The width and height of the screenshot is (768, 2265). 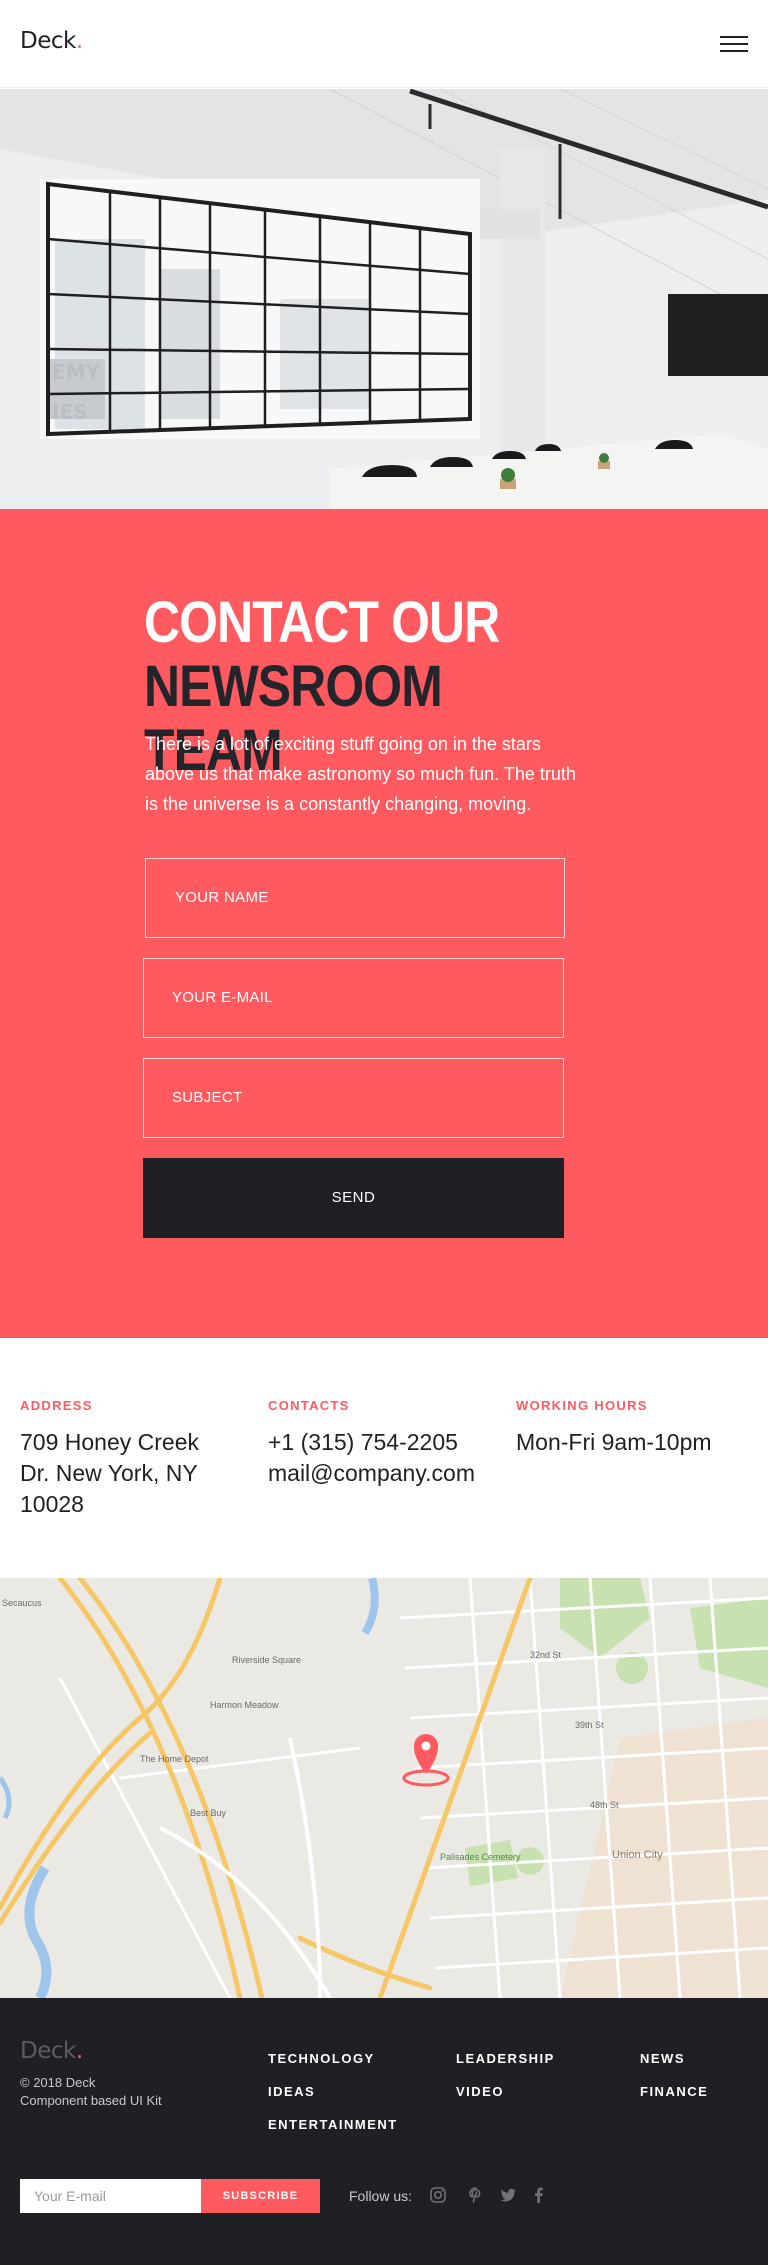 I want to click on footer-copyright: © 2018 Deck Component based UI Kit, so click(x=91, y=2092).